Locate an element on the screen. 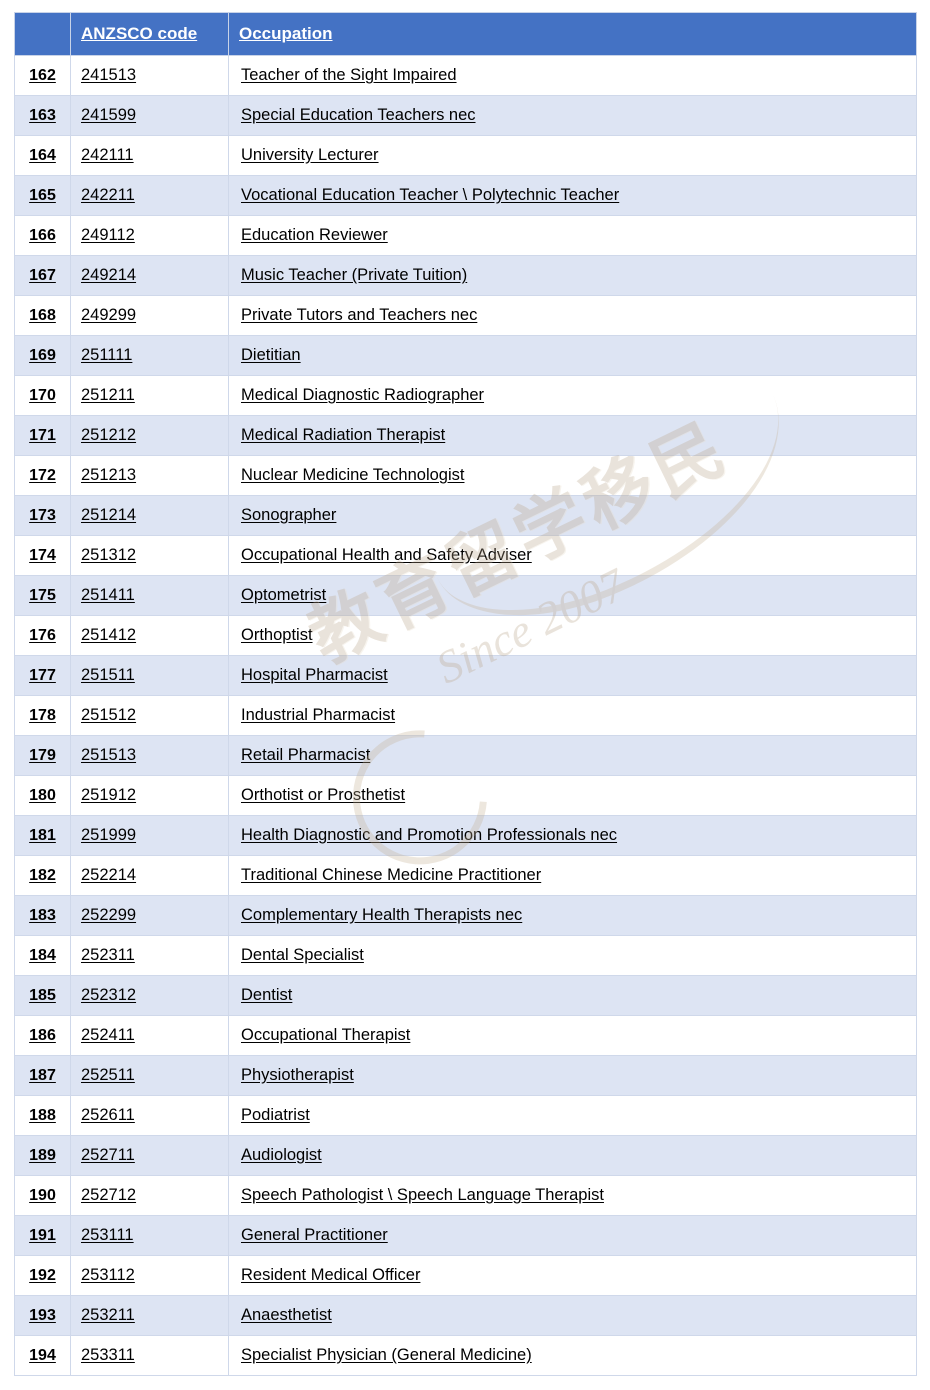 This screenshot has width=930, height=1390. occupation-cell: Resident Medical Officer is located at coordinates (572, 1275).